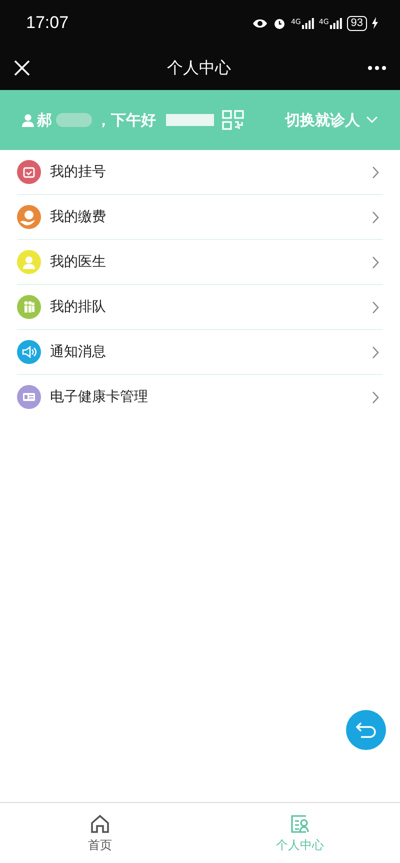  I want to click on battery-level: 93, so click(356, 23).